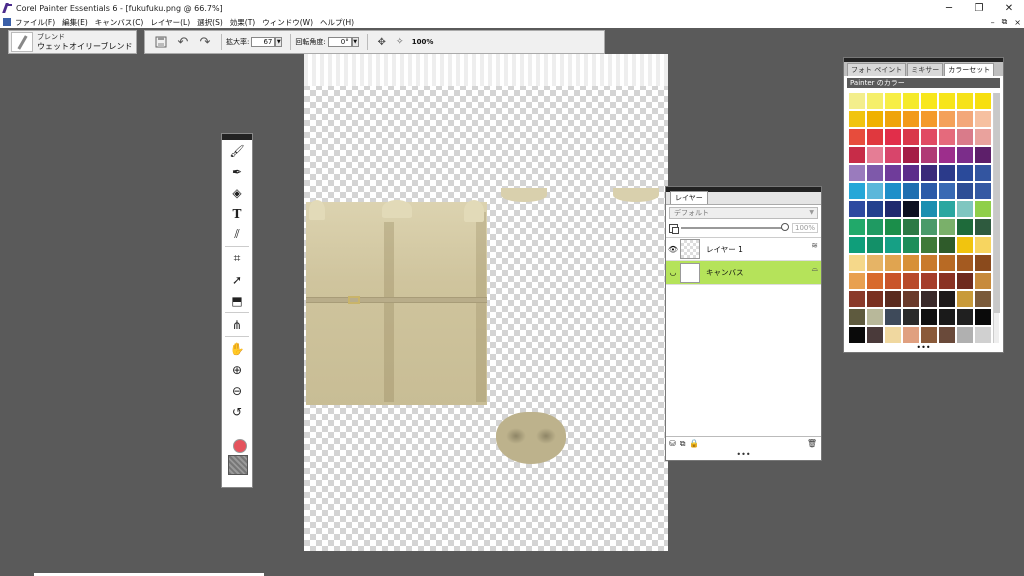 The image size is (1024, 576). What do you see at coordinates (805, 228) in the screenshot?
I see `opacity-value: 100%` at bounding box center [805, 228].